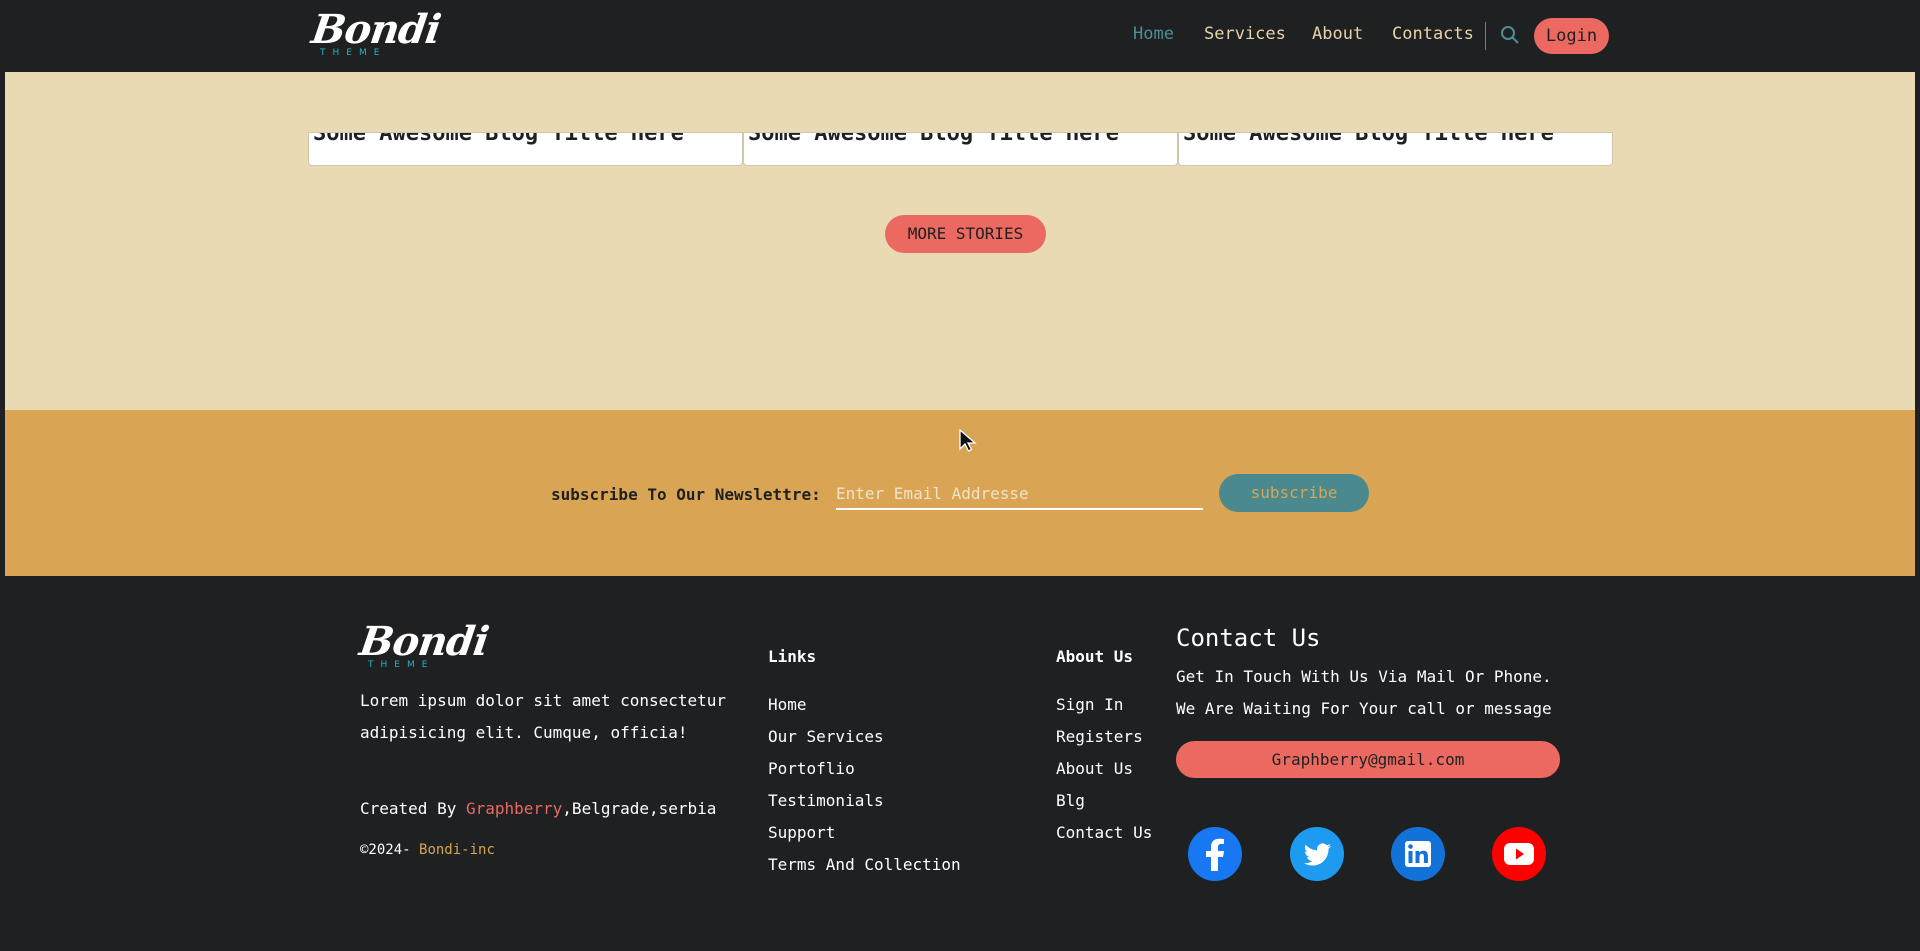 The image size is (1920, 951). I want to click on footer-link-portfolio: Portoflio, so click(811, 768).